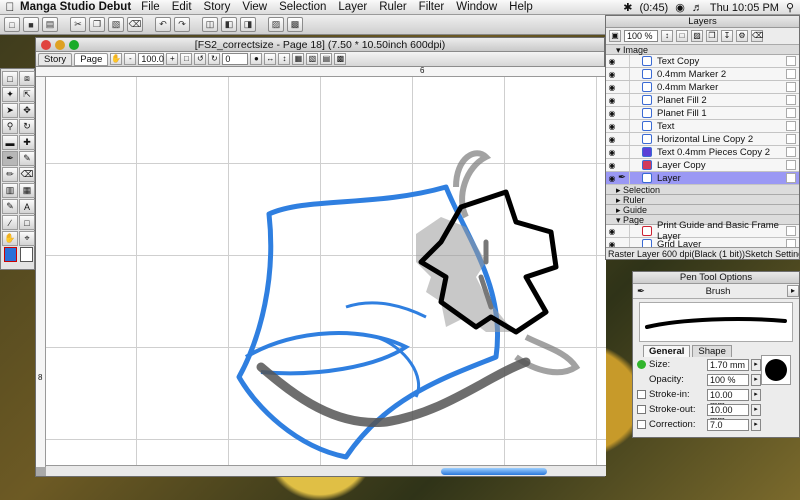 This screenshot has width=800, height=500. I want to click on layer-row: ◉ Planet Fill 2, so click(702, 100).